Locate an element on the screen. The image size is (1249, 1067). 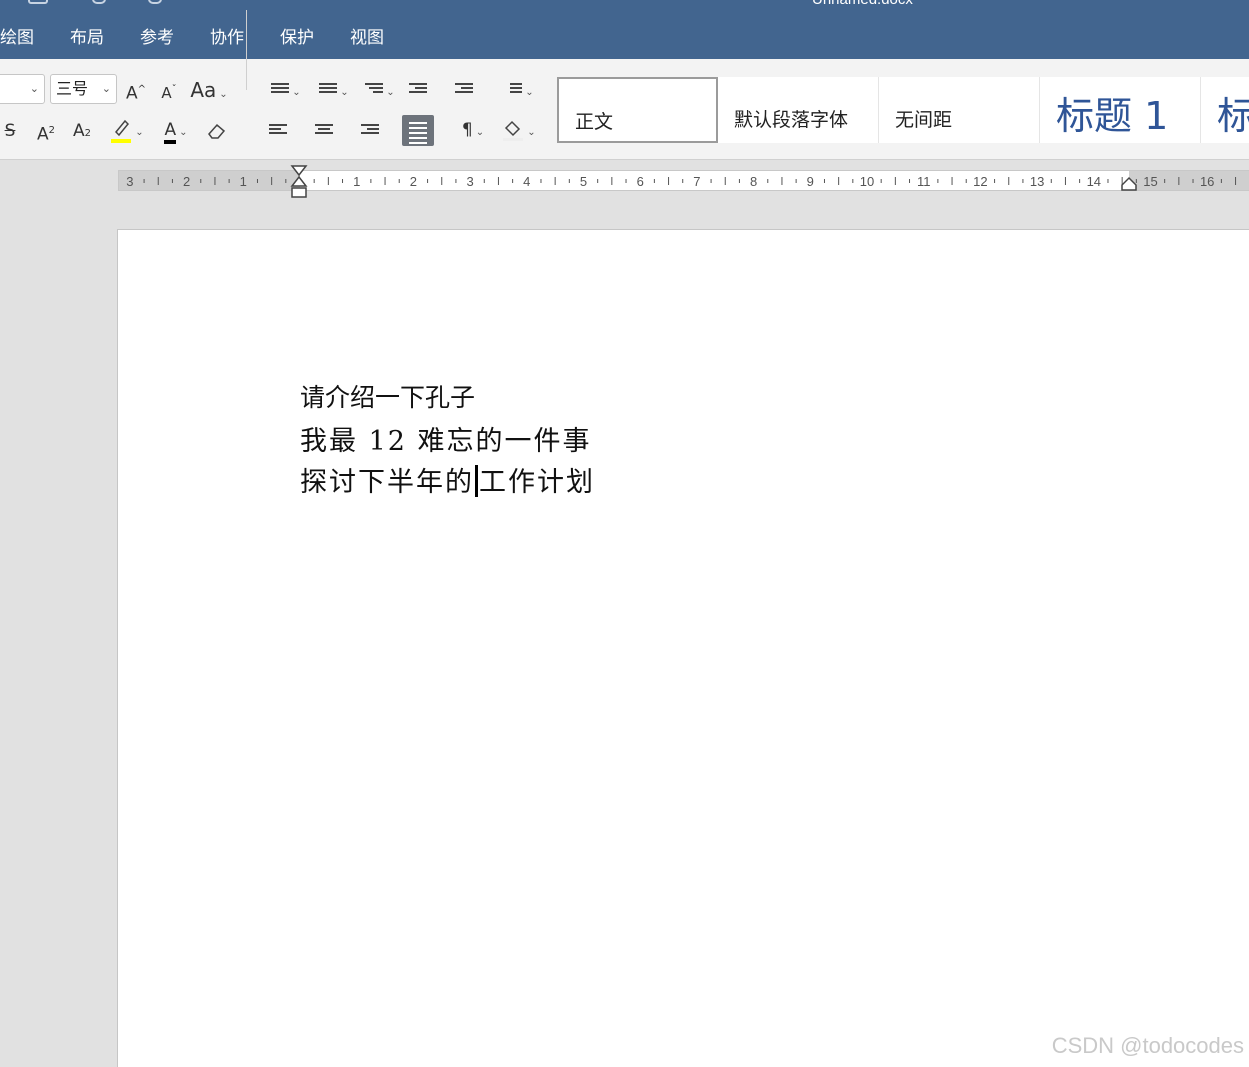
bullet-list-icon is located at coordinates (280, 90).